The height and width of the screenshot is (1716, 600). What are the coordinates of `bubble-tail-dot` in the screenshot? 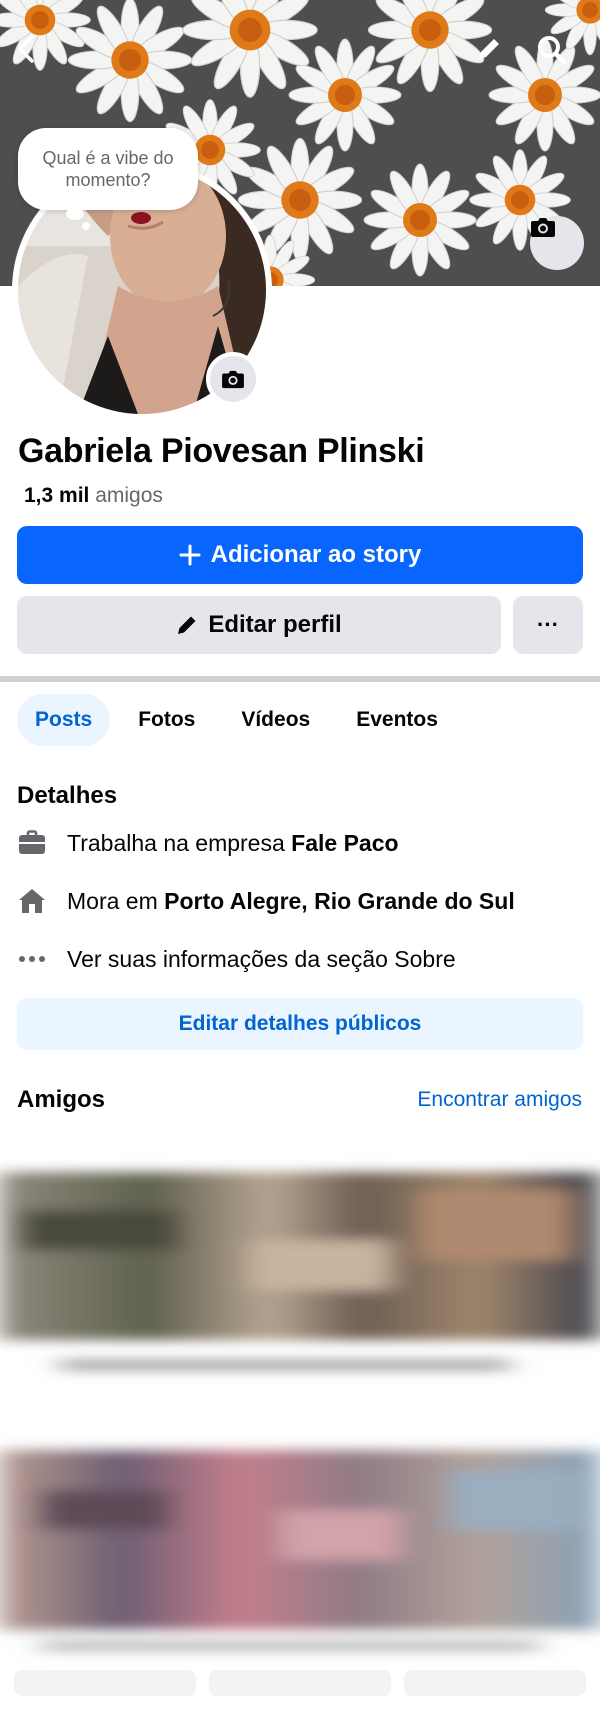 It's located at (86, 226).